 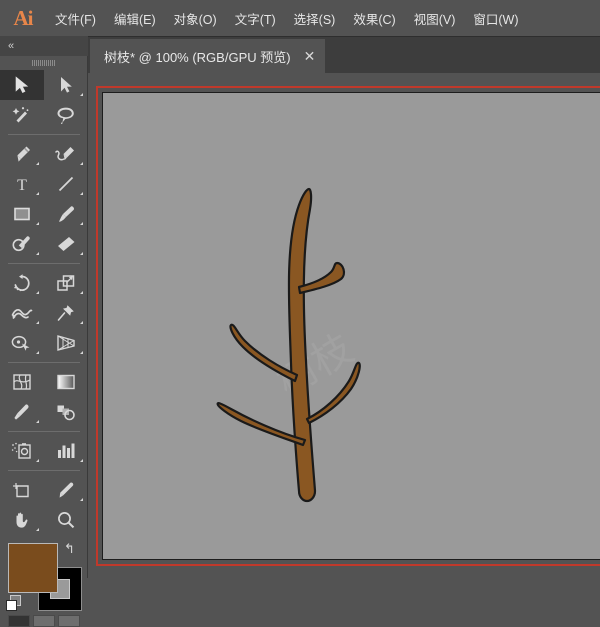 I want to click on draw-mode-behind, so click(x=44, y=621).